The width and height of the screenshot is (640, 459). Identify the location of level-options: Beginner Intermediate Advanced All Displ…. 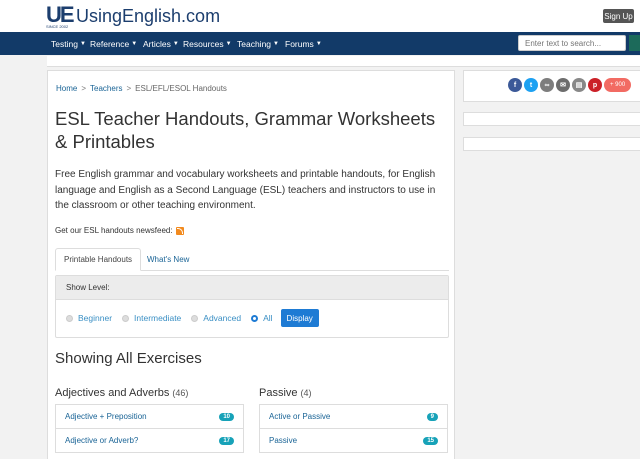
(192, 318).